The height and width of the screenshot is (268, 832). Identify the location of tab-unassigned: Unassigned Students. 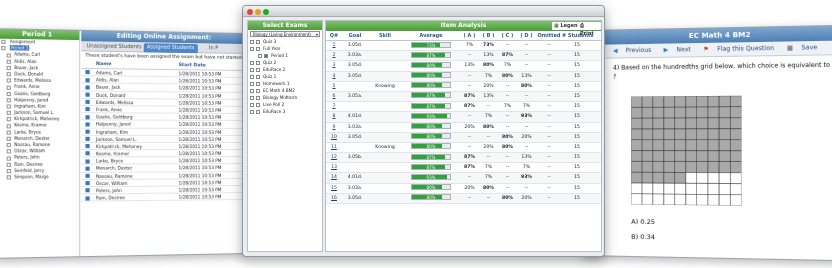
(113, 47).